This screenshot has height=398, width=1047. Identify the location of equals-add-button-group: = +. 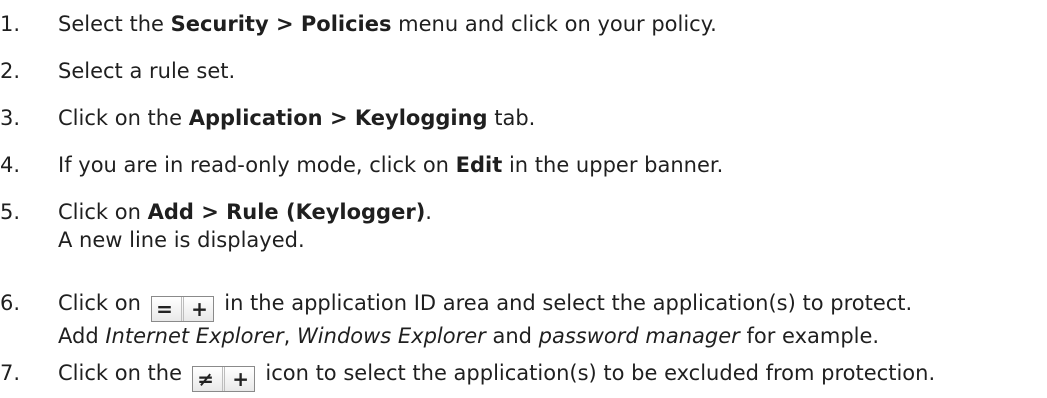
(182, 309).